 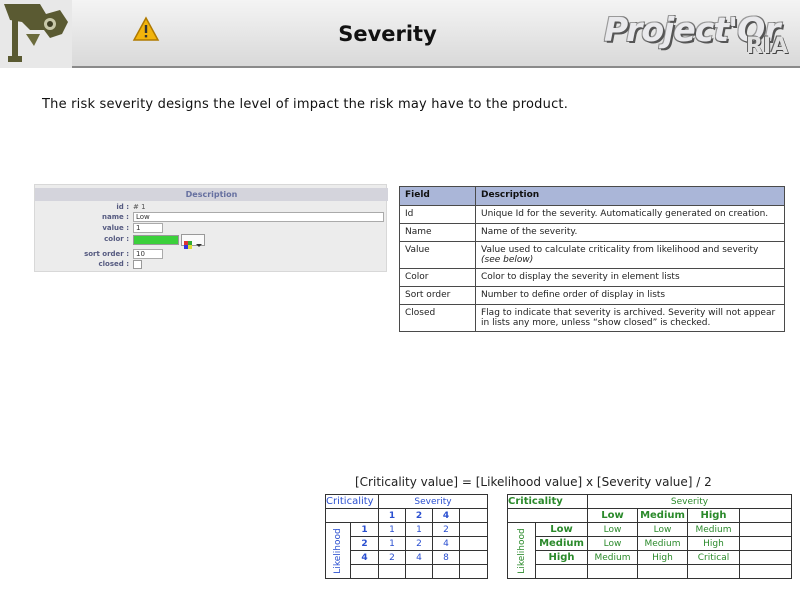 What do you see at coordinates (122, 207) in the screenshot?
I see `id-label: id :` at bounding box center [122, 207].